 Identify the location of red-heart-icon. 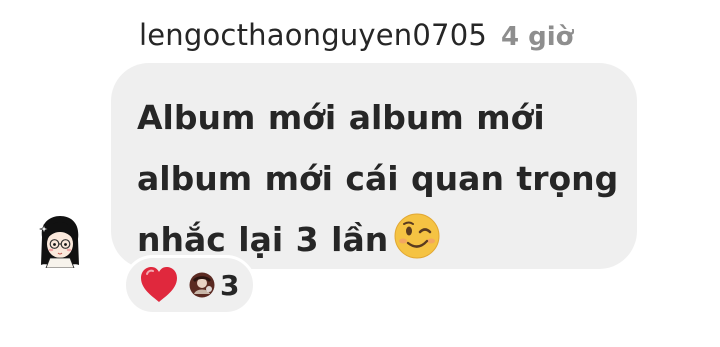
(159, 284).